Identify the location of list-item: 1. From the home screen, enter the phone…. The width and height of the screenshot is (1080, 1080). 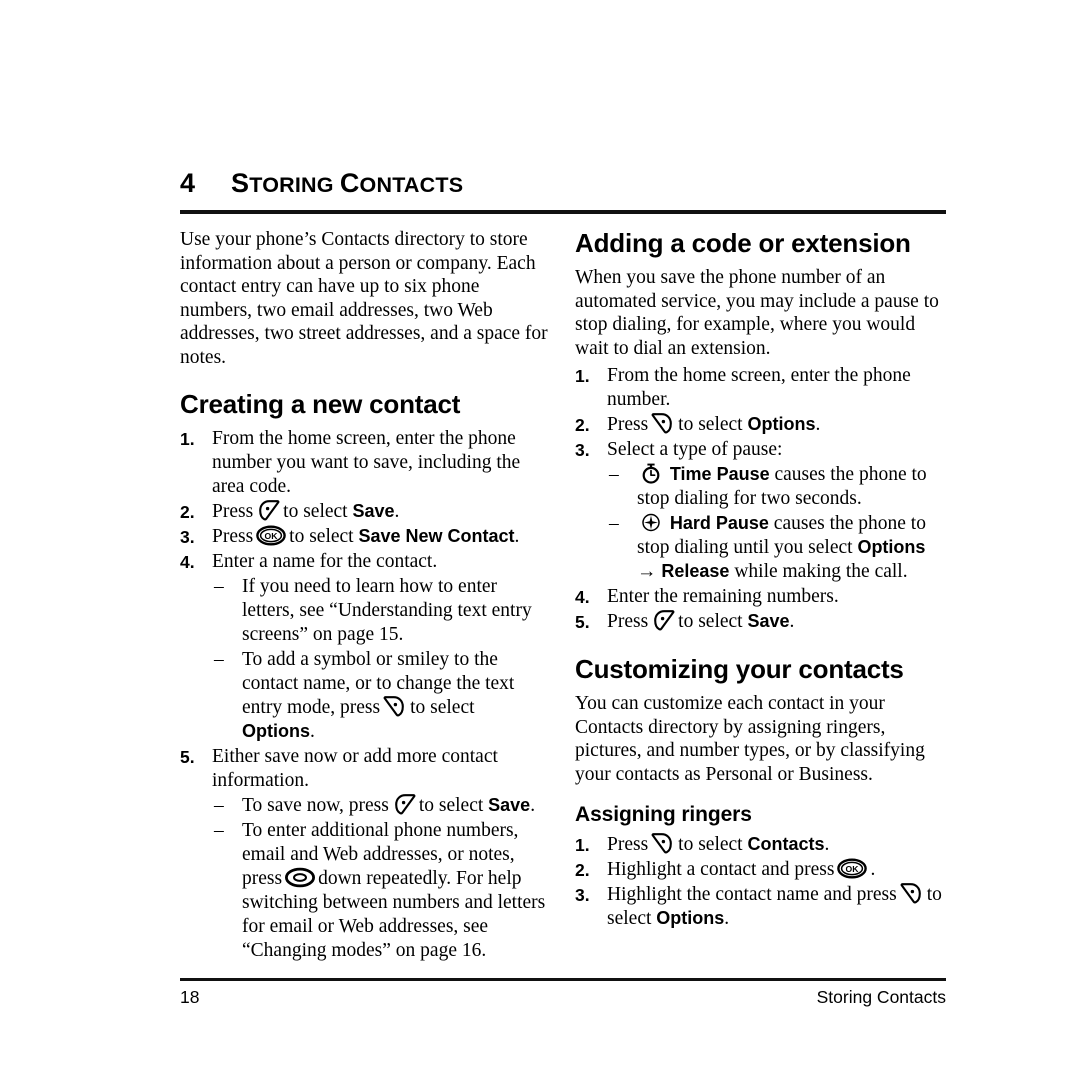
(365, 463).